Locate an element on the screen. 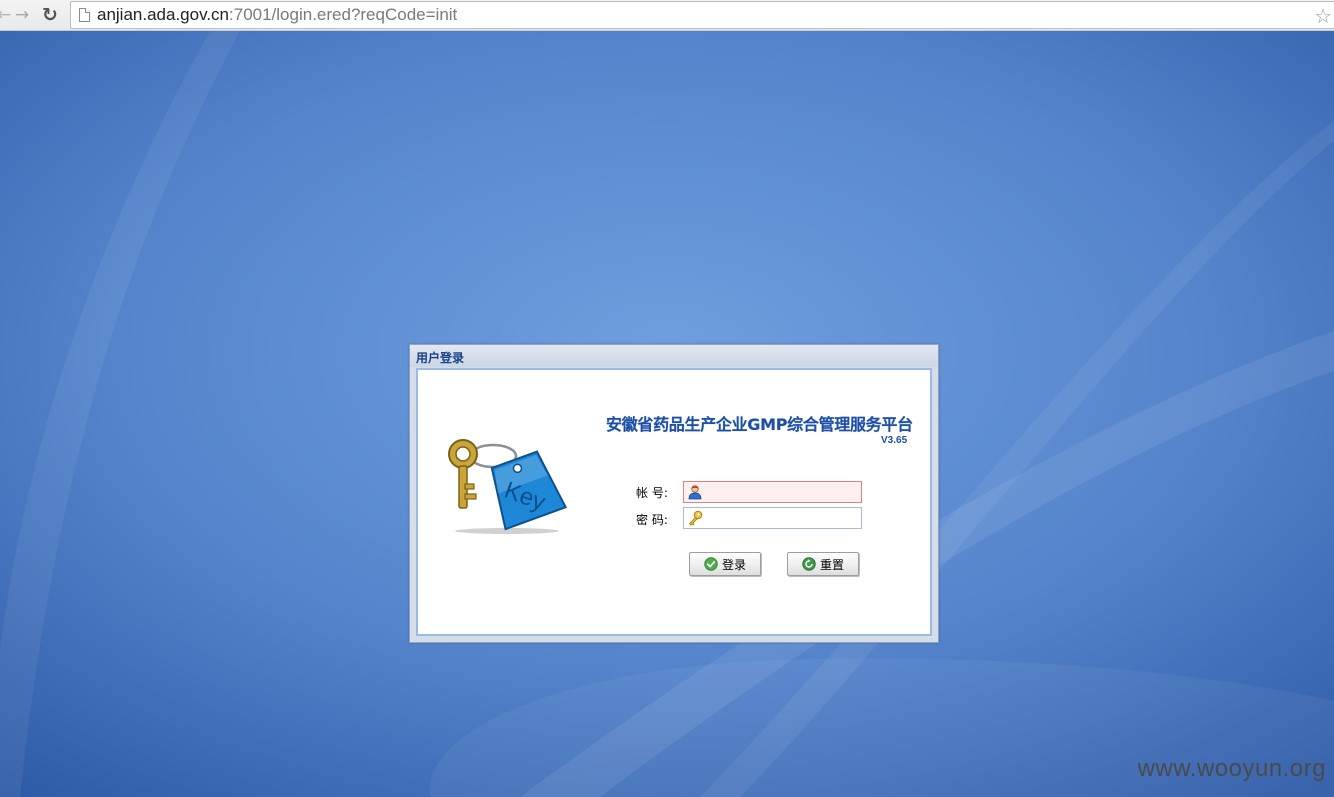 This screenshot has height=797, width=1334. login-window-title: 用户登录 is located at coordinates (440, 358).